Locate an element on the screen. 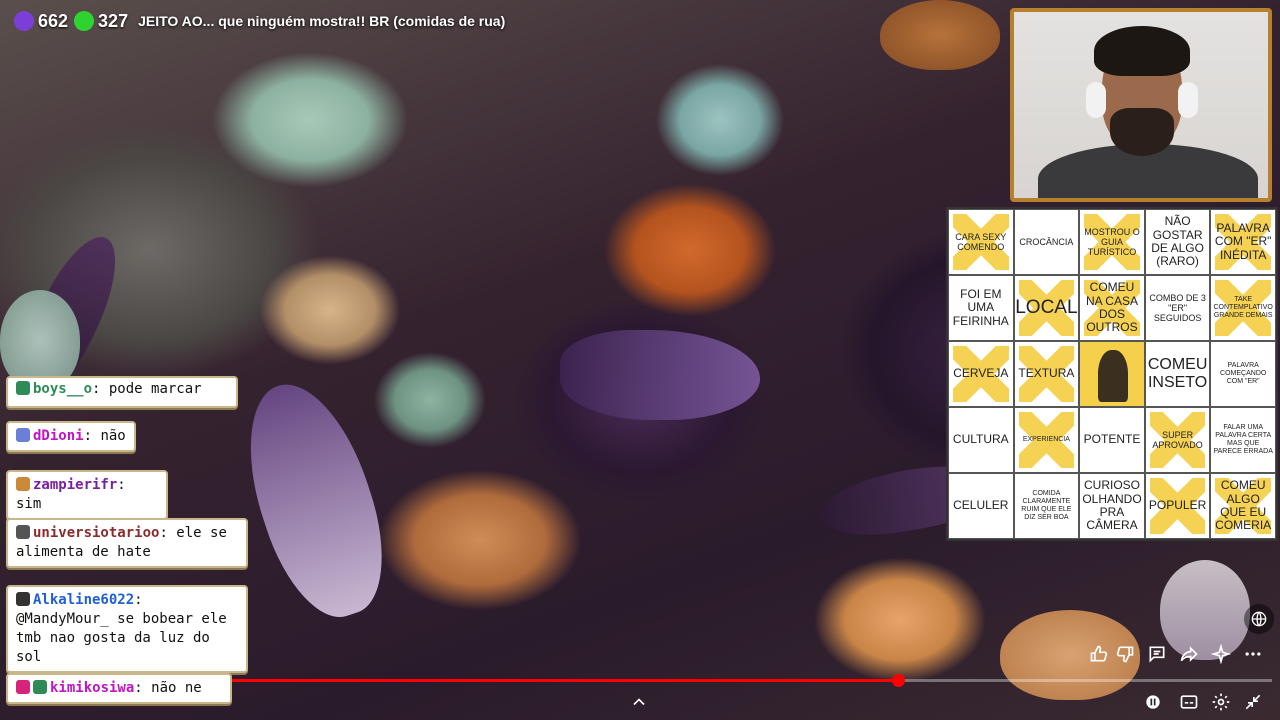 The image size is (1280, 720). headphone-right-icon is located at coordinates (1188, 100).